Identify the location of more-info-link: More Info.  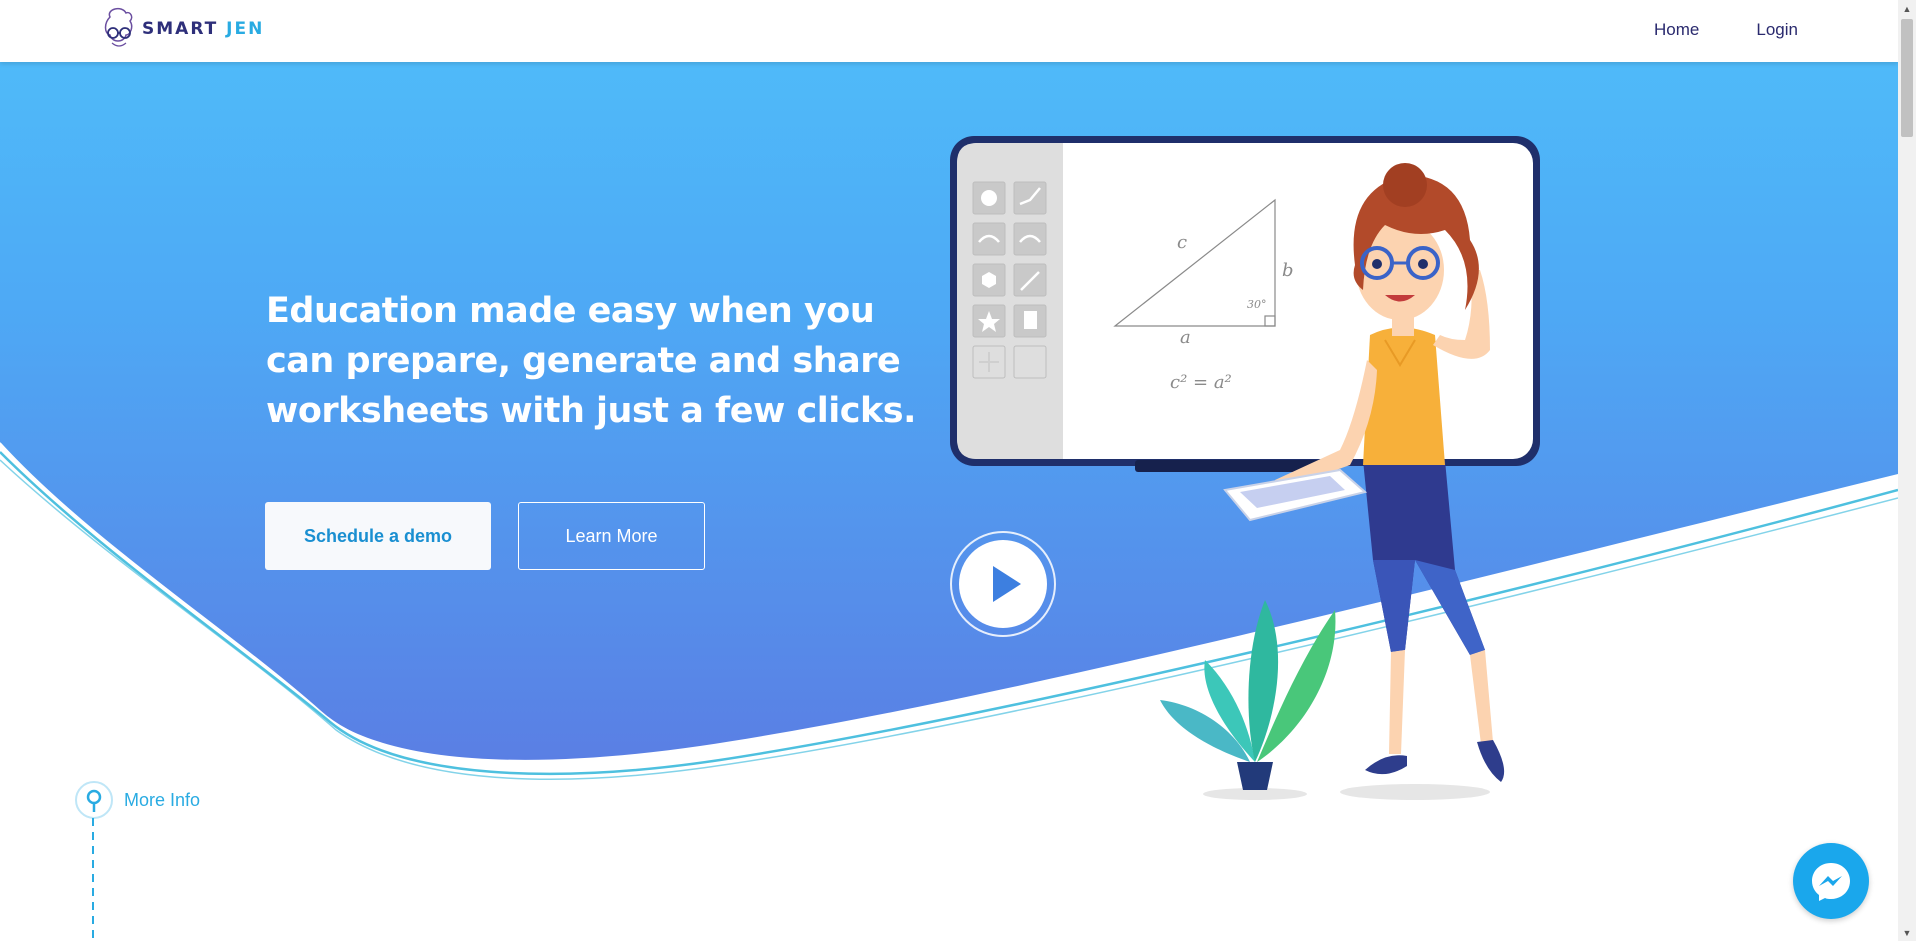
(137, 800).